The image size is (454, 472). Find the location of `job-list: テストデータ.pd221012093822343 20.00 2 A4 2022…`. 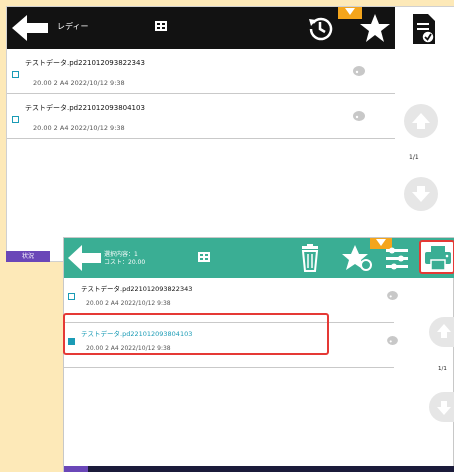

job-list: テストデータ.pd221012093822343 20.00 2 A4 2022… is located at coordinates (231, 323).